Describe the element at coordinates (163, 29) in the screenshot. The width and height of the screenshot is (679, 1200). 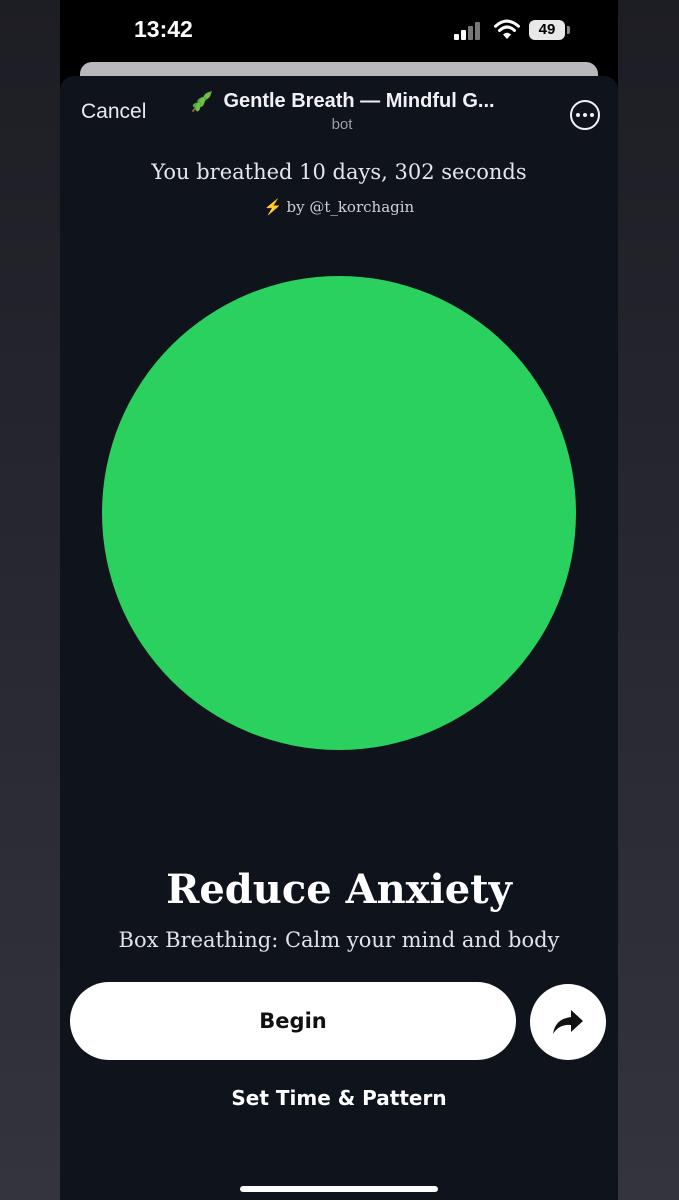
I see `status-time: 13:42` at that location.